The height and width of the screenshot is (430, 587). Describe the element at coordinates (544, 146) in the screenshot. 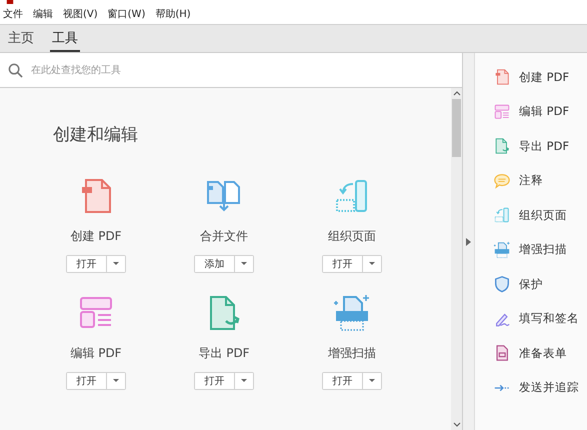

I see `sidebar-item-label: 导出 PDF` at that location.